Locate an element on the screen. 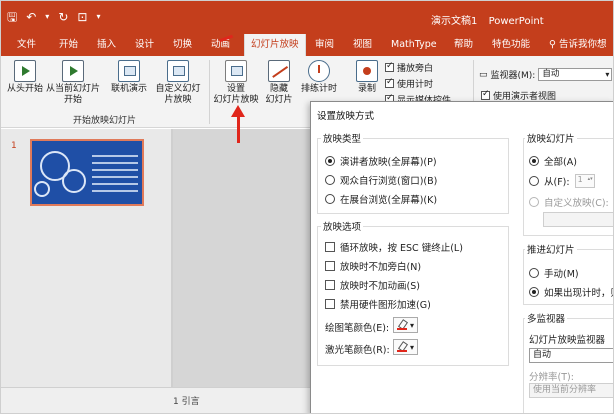  timing-label: 使用计时 is located at coordinates (415, 85).